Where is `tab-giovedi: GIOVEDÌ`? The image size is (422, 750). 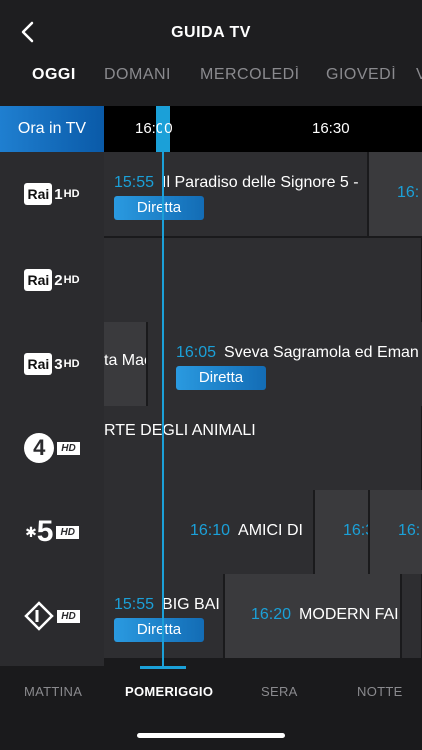
tab-giovedi: GIOVEDÌ is located at coordinates (361, 75).